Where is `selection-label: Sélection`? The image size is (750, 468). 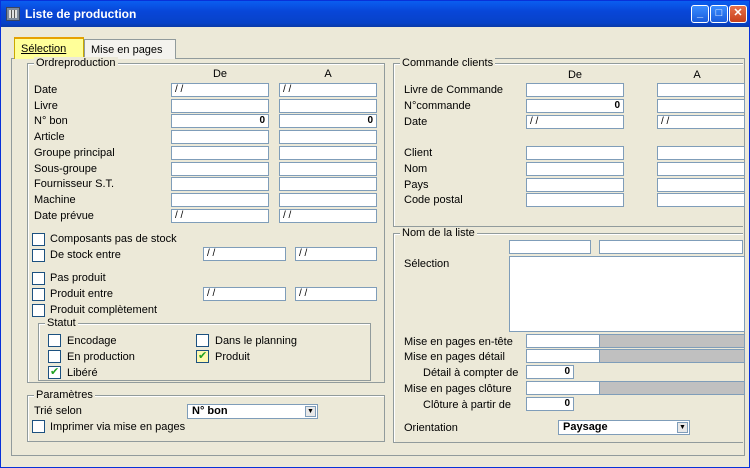 selection-label: Sélection is located at coordinates (427, 264).